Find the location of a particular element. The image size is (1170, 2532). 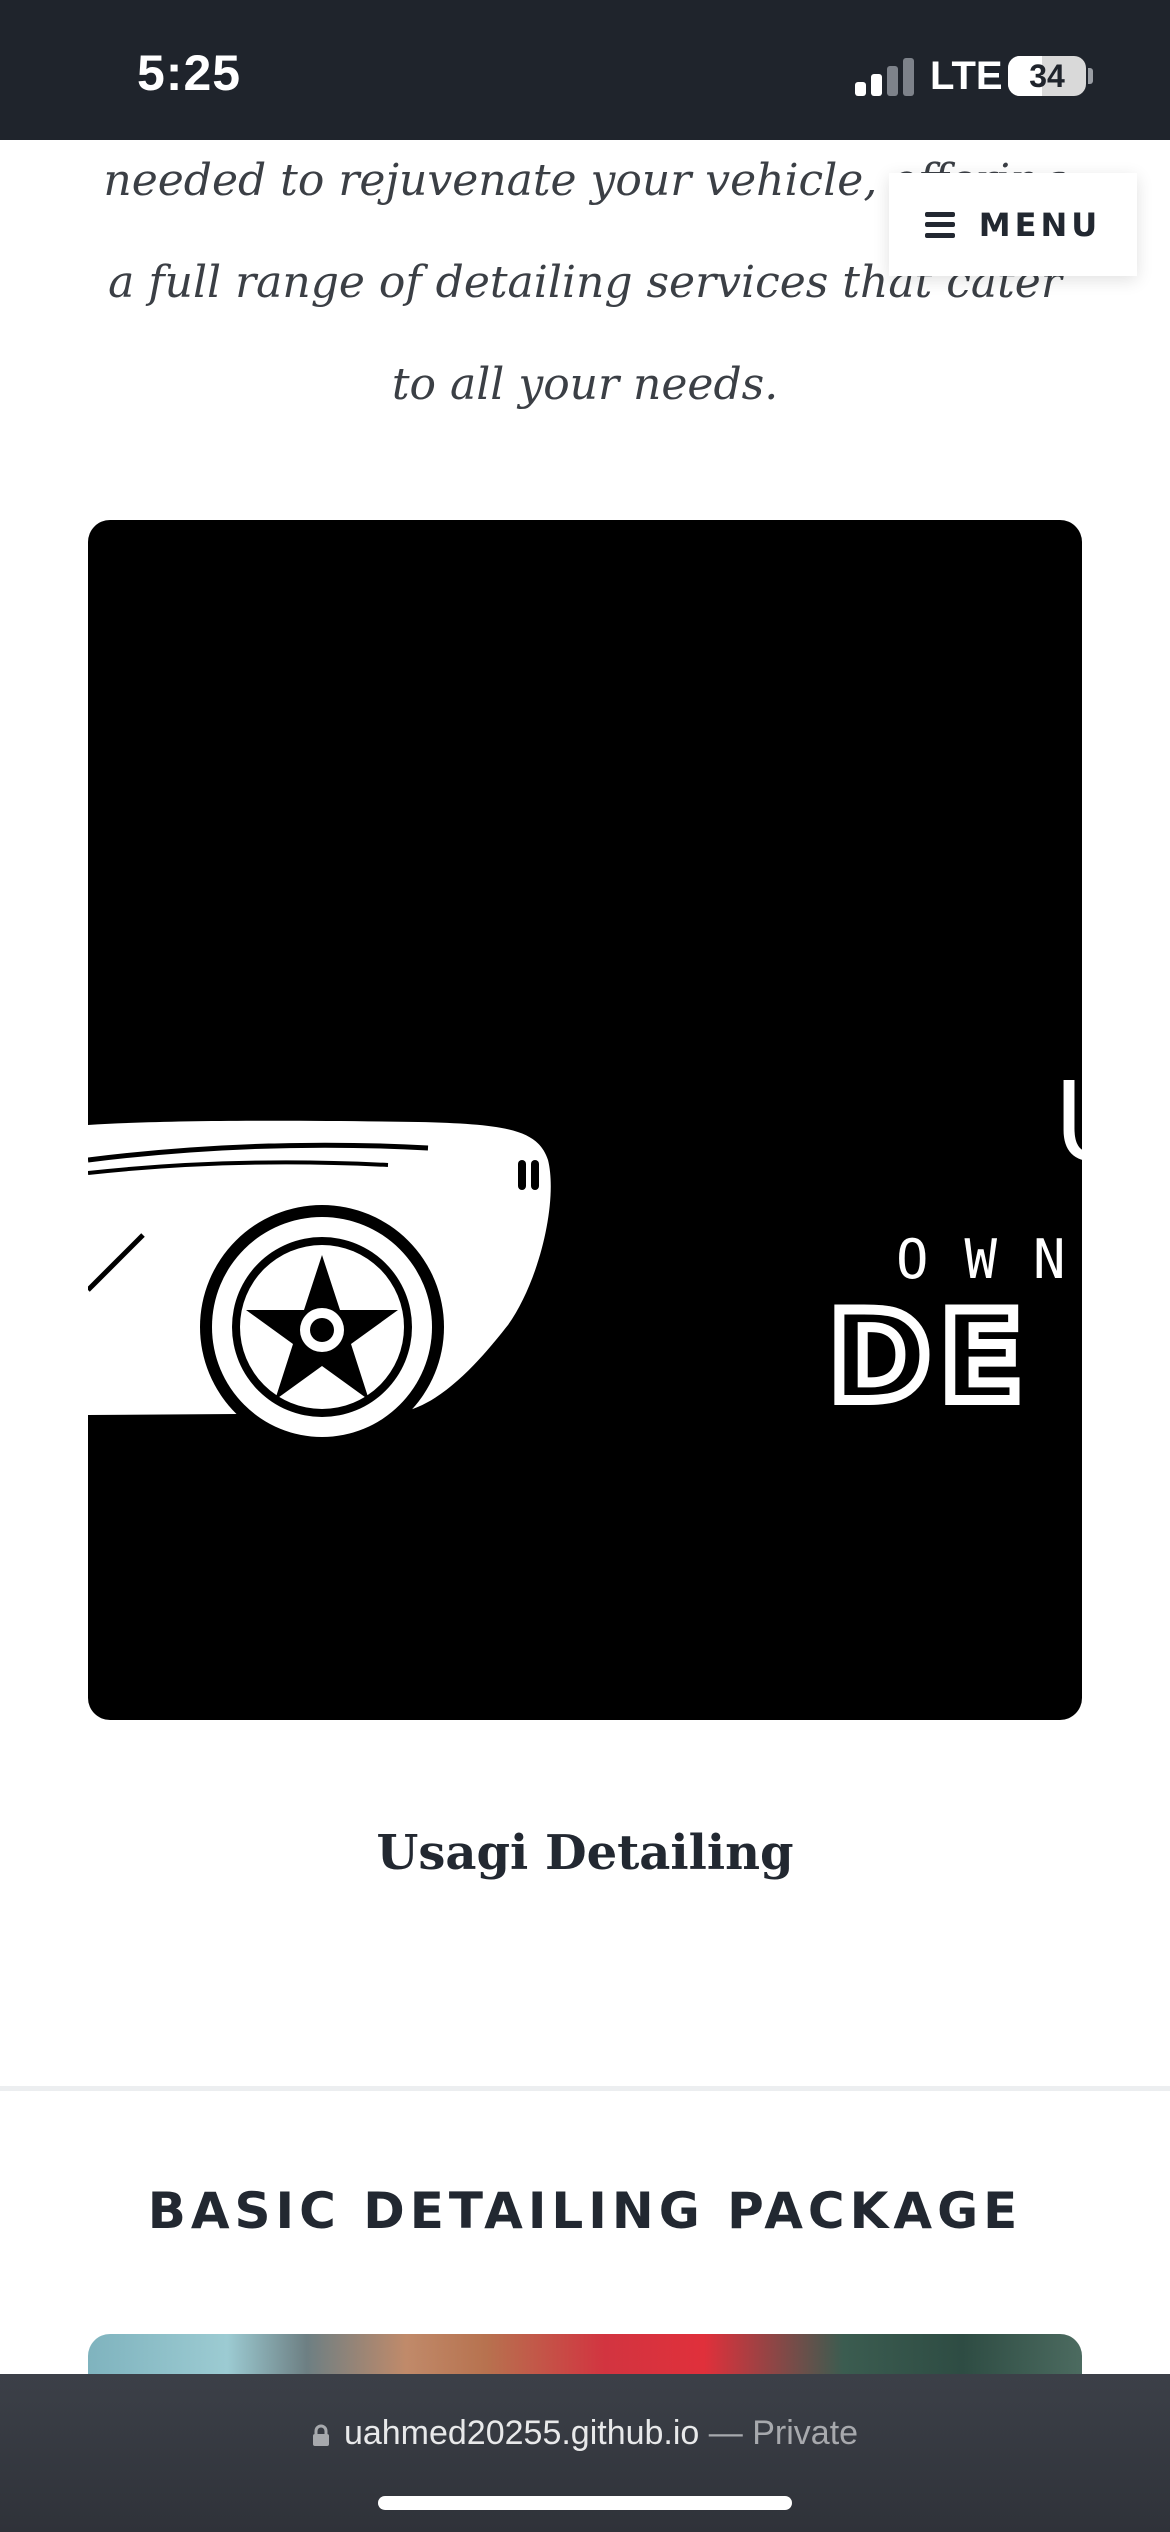

network-type: LTE is located at coordinates (966, 76).